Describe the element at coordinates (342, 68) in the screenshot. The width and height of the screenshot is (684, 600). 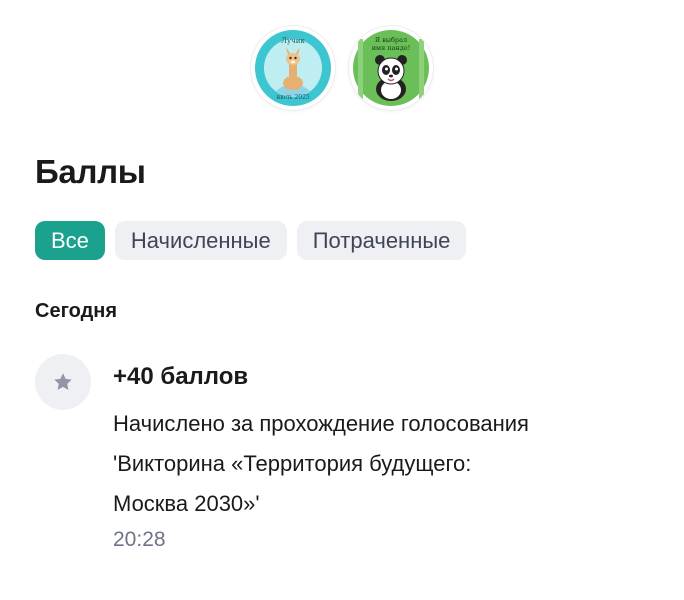
I see `achievement-badges: Лучик июль 2025 Я выбрал имя панде!` at that location.